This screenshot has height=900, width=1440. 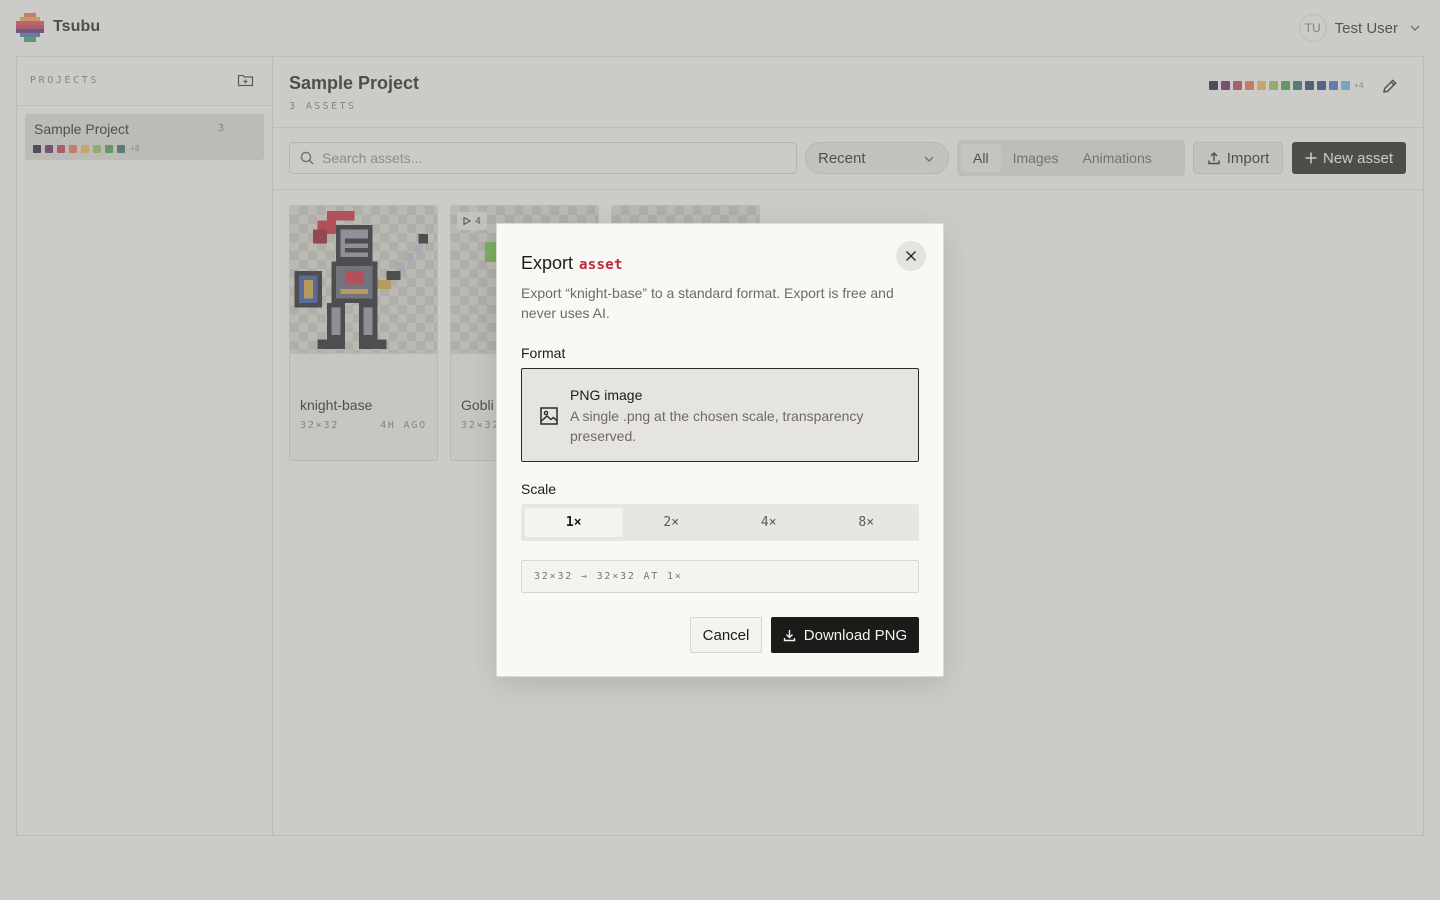 What do you see at coordinates (539, 489) in the screenshot?
I see `scale-label: Scale` at bounding box center [539, 489].